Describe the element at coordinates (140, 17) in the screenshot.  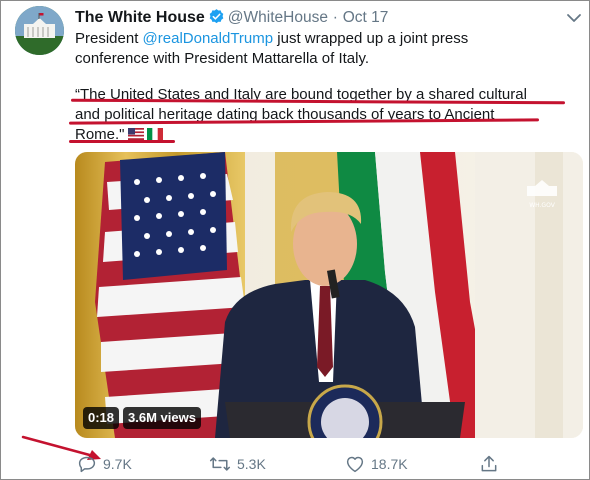
I see `author-name: The White House` at that location.